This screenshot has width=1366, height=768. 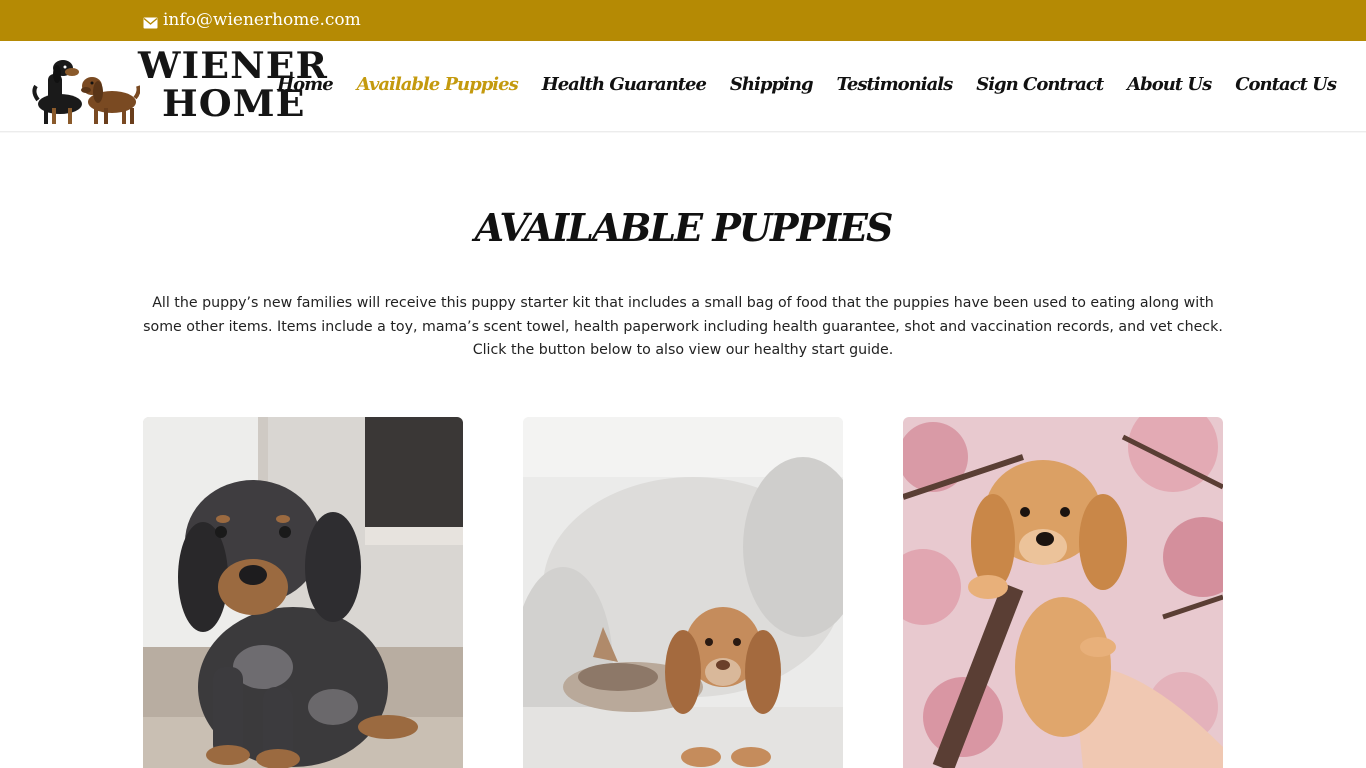 I want to click on nav-contact-us: Contact Us, so click(x=1286, y=84).